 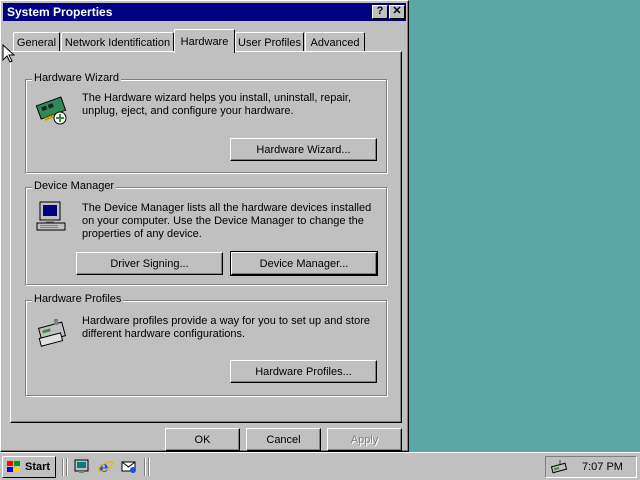 What do you see at coordinates (164, 334) in the screenshot?
I see `hardware-profiles-desc-line2: different hardware configurations.` at bounding box center [164, 334].